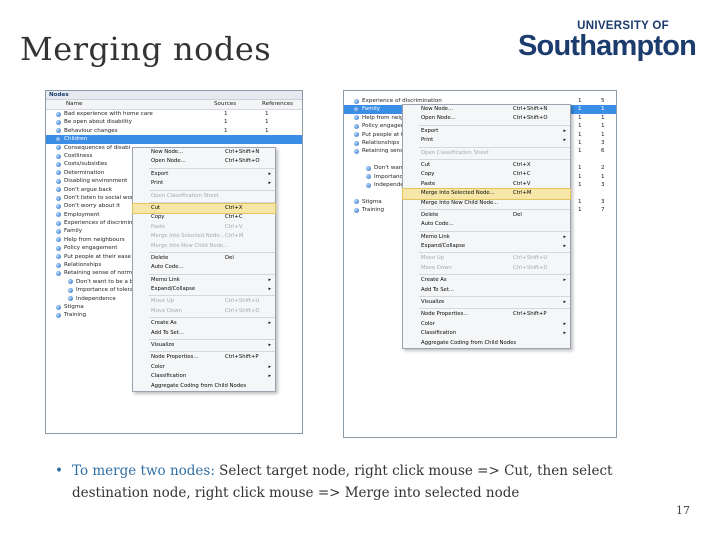 This screenshot has width=720, height=540. What do you see at coordinates (78, 155) in the screenshot?
I see `node-label: Costliness` at bounding box center [78, 155].